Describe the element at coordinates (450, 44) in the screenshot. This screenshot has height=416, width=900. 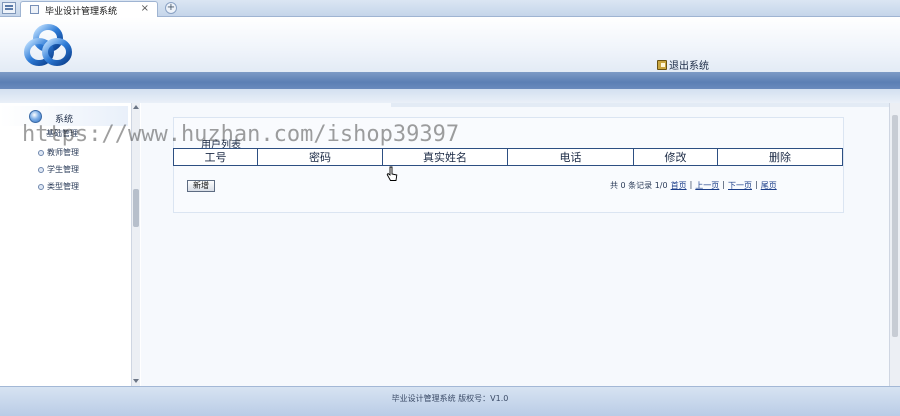
I see `app-header: 退出系统` at that location.